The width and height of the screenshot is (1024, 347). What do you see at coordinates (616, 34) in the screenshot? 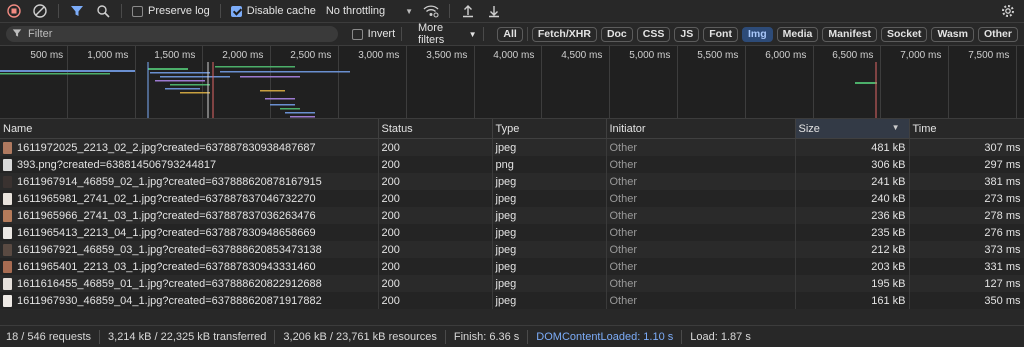
I see `type-chip-doc: Doc` at bounding box center [616, 34].